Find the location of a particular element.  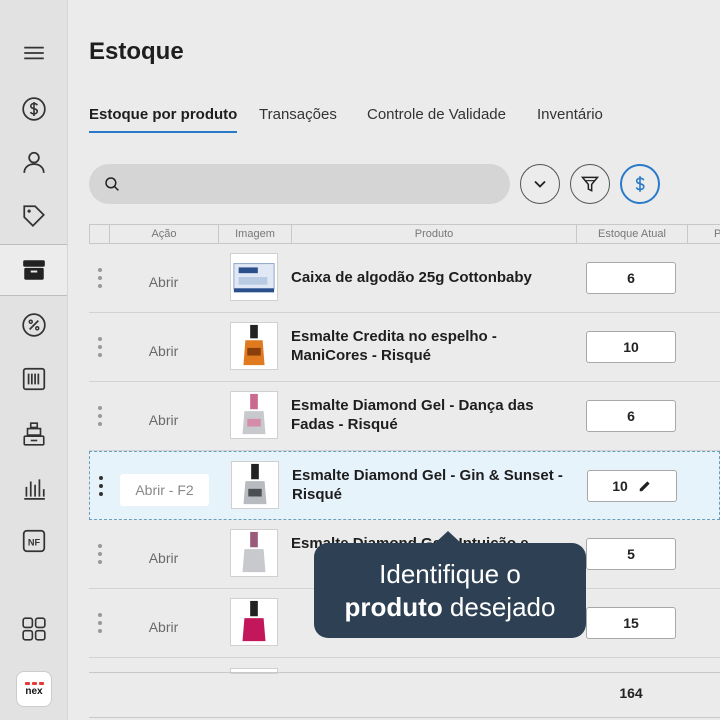

sidebar-item-sales is located at coordinates (33, 109).